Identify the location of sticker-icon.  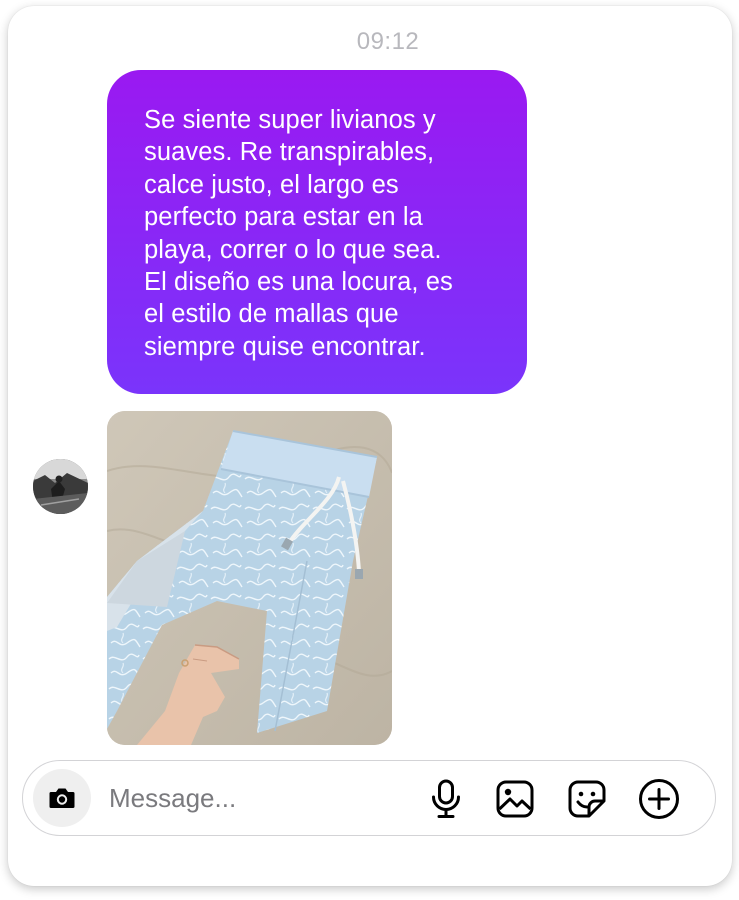
(587, 799).